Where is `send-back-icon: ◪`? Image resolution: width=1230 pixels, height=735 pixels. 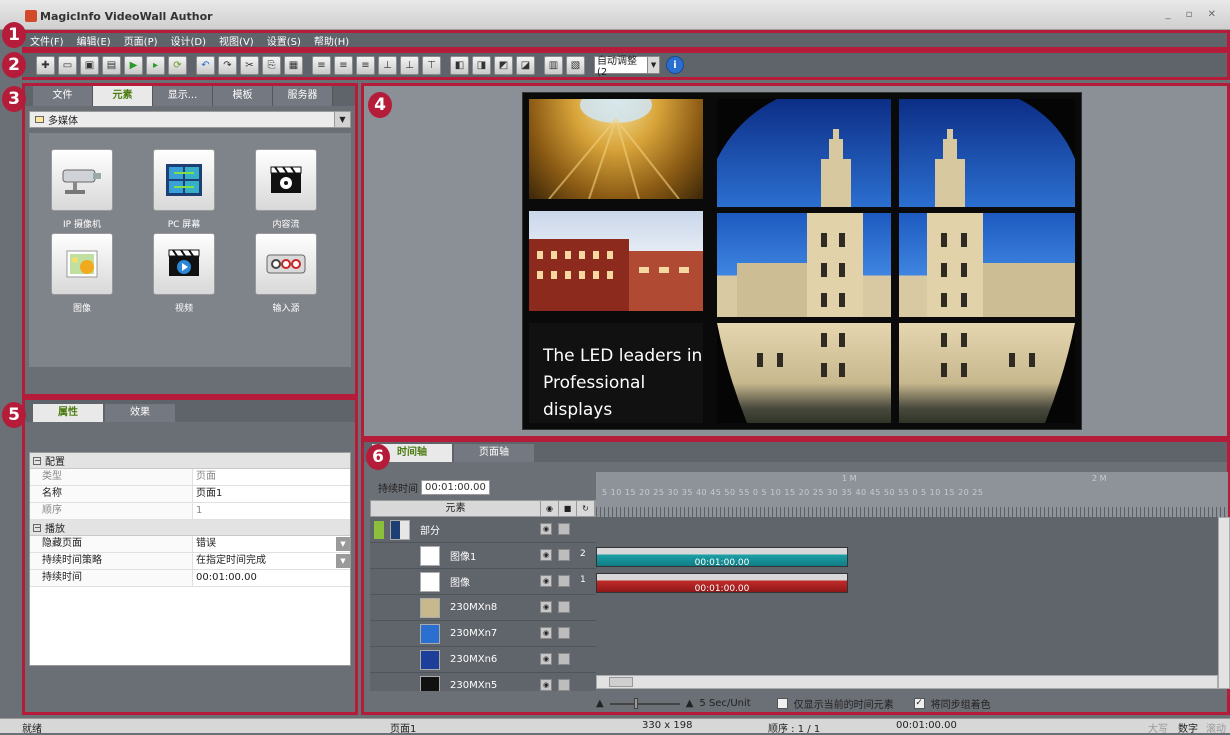
send-back-icon: ◪ is located at coordinates (525, 65).